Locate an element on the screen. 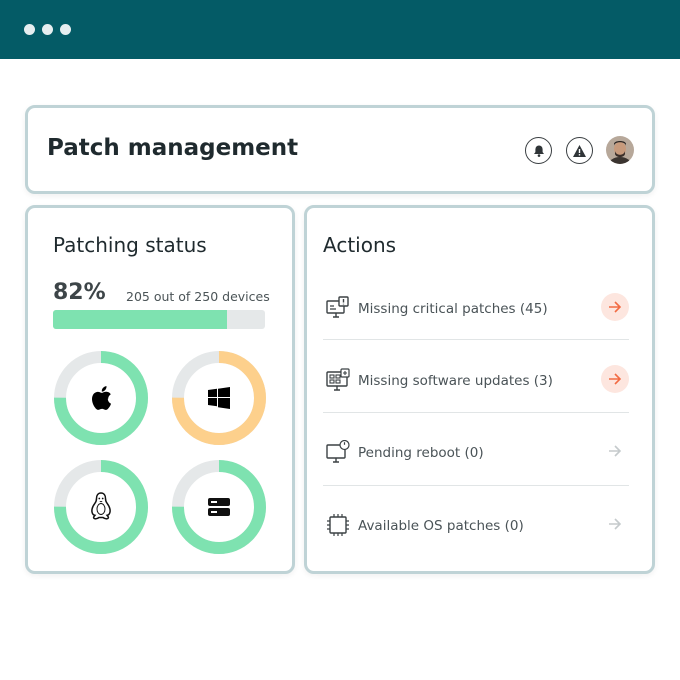 The image size is (680, 680). action-row-pending-reboot: Pending reboot (0) is located at coordinates (475, 450).